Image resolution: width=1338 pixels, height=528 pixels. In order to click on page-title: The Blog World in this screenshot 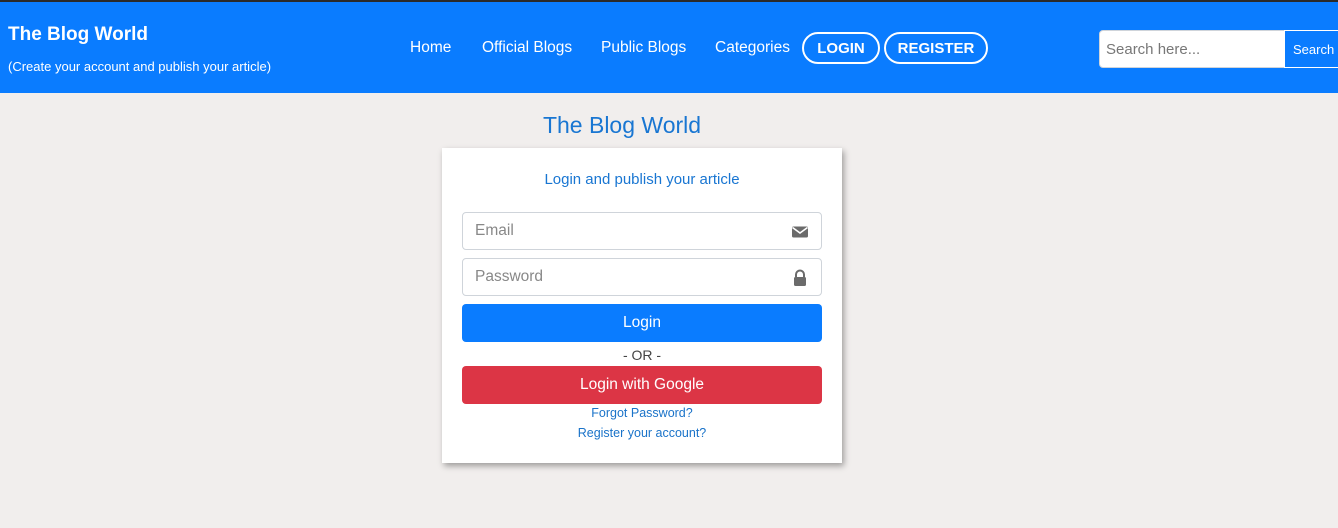, I will do `click(622, 125)`.